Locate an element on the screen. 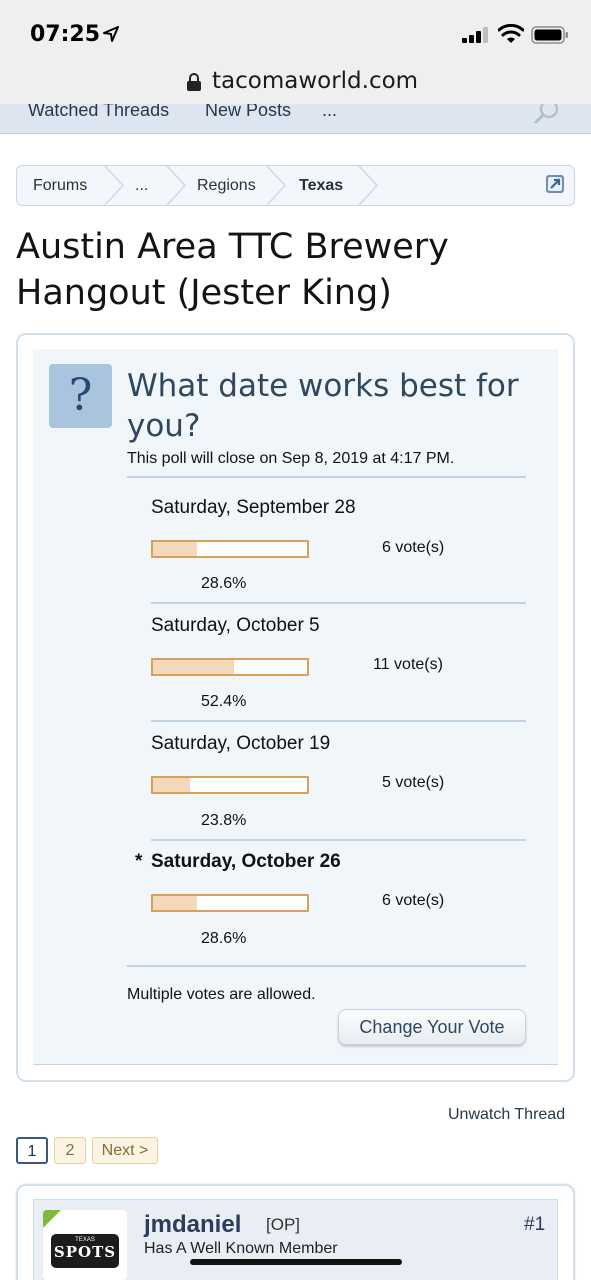  op-badge: [OP] is located at coordinates (283, 1224).